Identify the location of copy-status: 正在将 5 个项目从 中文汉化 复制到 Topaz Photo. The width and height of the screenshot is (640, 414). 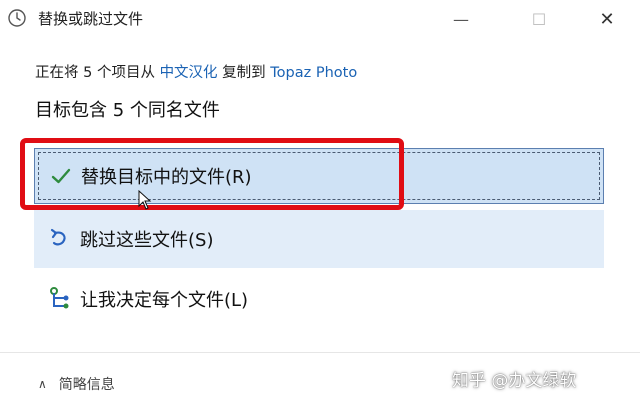
(196, 71).